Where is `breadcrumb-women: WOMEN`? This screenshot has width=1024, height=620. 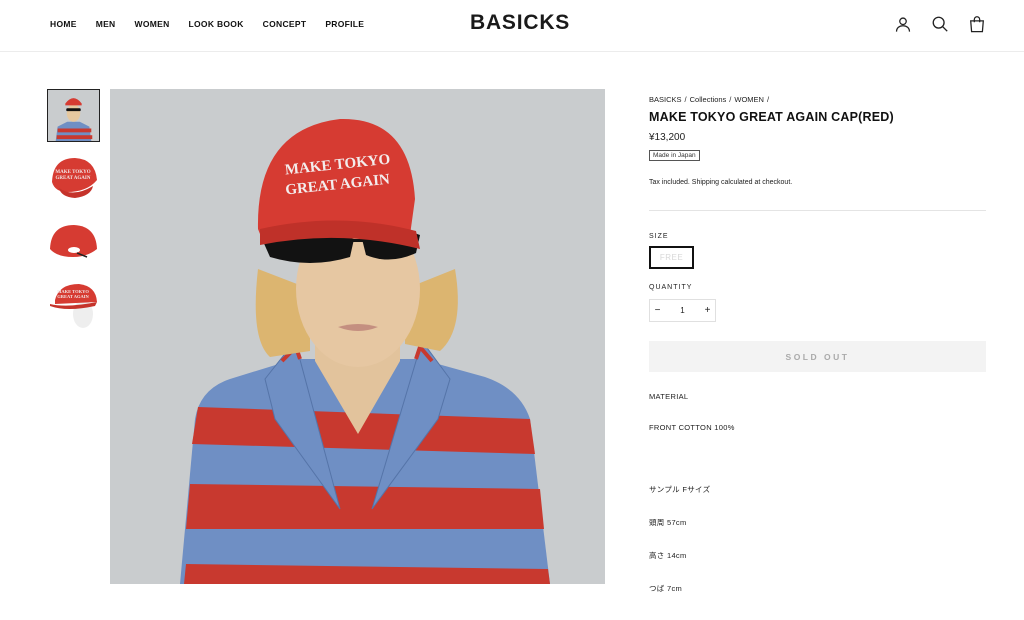 breadcrumb-women: WOMEN is located at coordinates (749, 99).